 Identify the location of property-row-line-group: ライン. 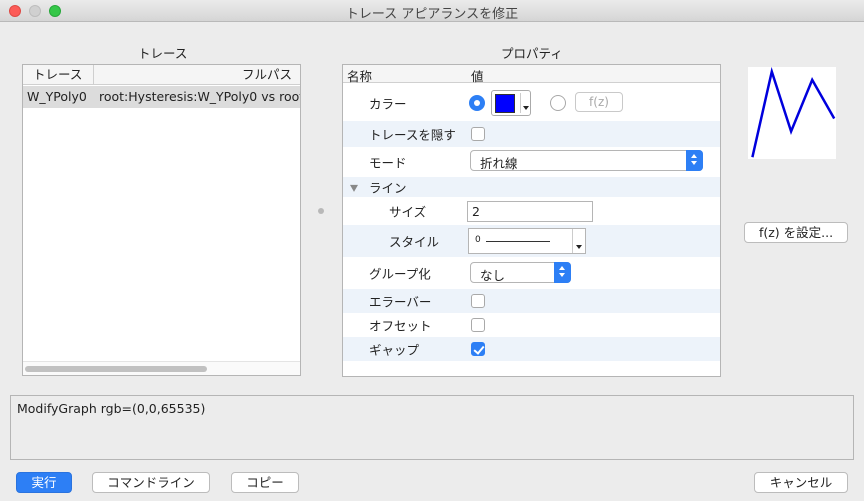
(531, 187).